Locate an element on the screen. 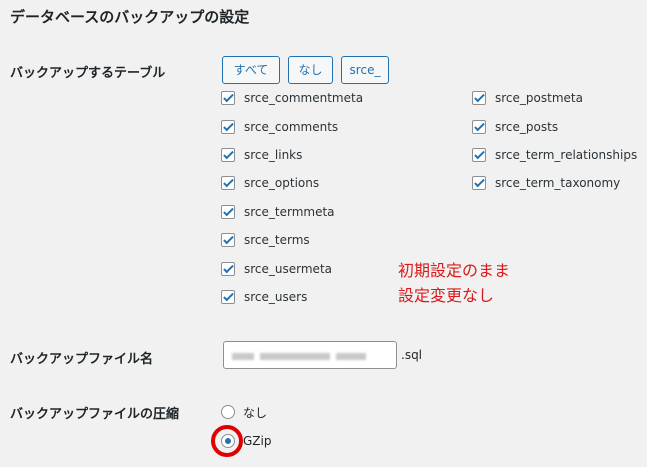 Image resolution: width=647 pixels, height=467 pixels. table-checkbox-srce-usermeta: srce_usermeta is located at coordinates (276, 269).